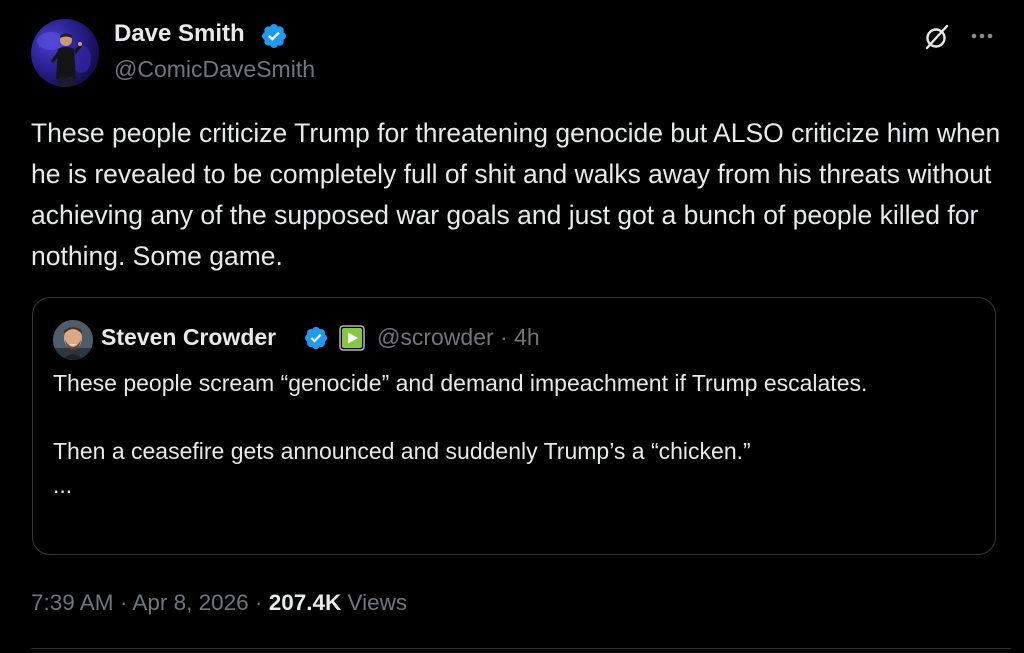 The image size is (1024, 653). I want to click on quoted-author-handle: @scrowder · 4h, so click(458, 337).